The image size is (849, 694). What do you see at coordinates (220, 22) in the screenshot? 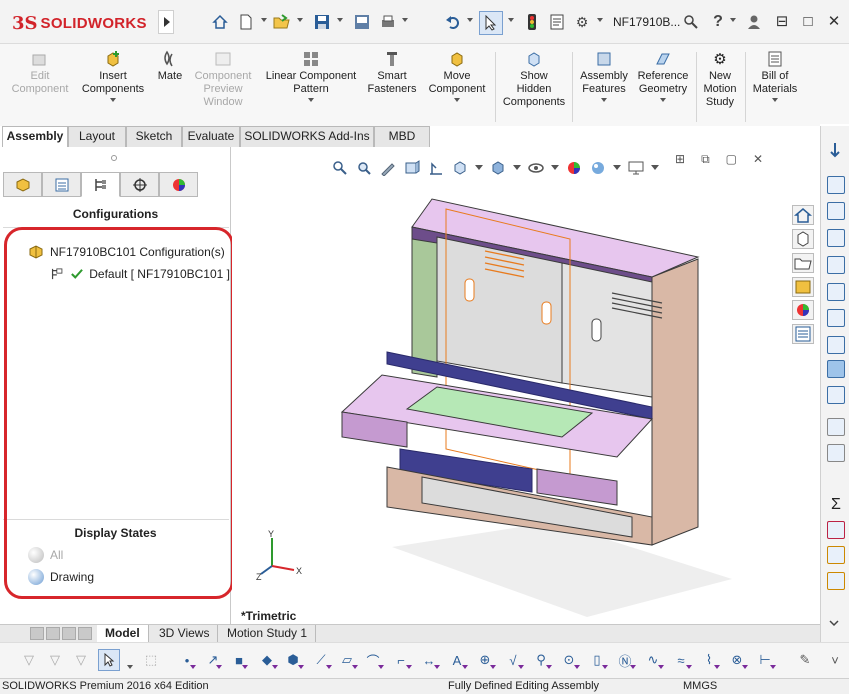
I see `home-icon` at bounding box center [220, 22].